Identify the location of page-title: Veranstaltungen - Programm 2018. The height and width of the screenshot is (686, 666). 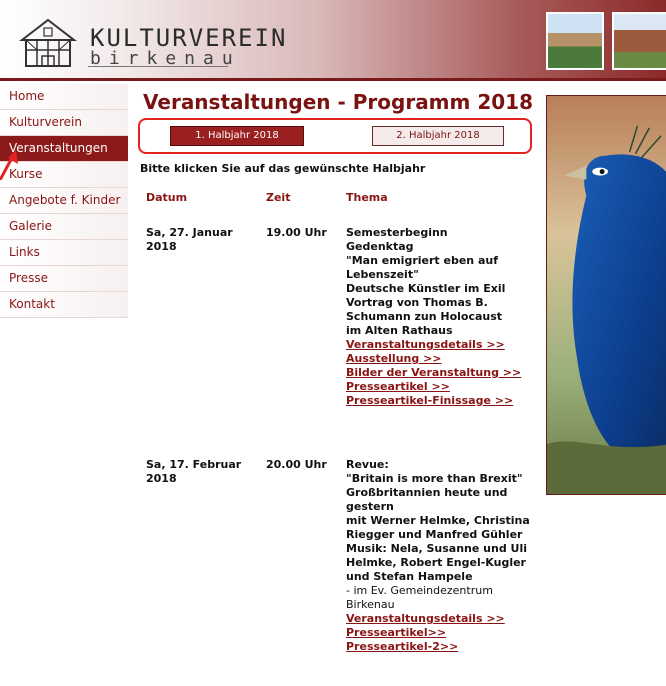
(338, 102).